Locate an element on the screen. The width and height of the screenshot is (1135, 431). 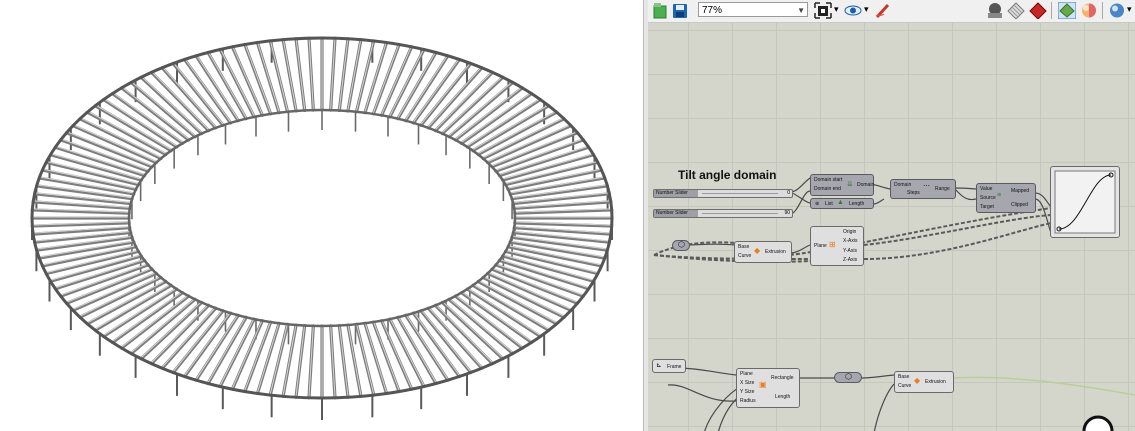
sphere-preview-icon is located at coordinates (995, 10).